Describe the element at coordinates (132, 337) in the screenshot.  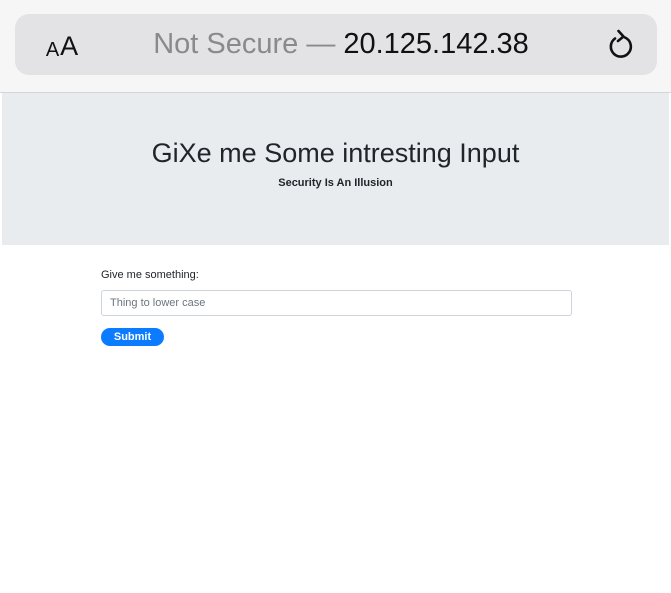
I see `submit-button: Submit` at that location.